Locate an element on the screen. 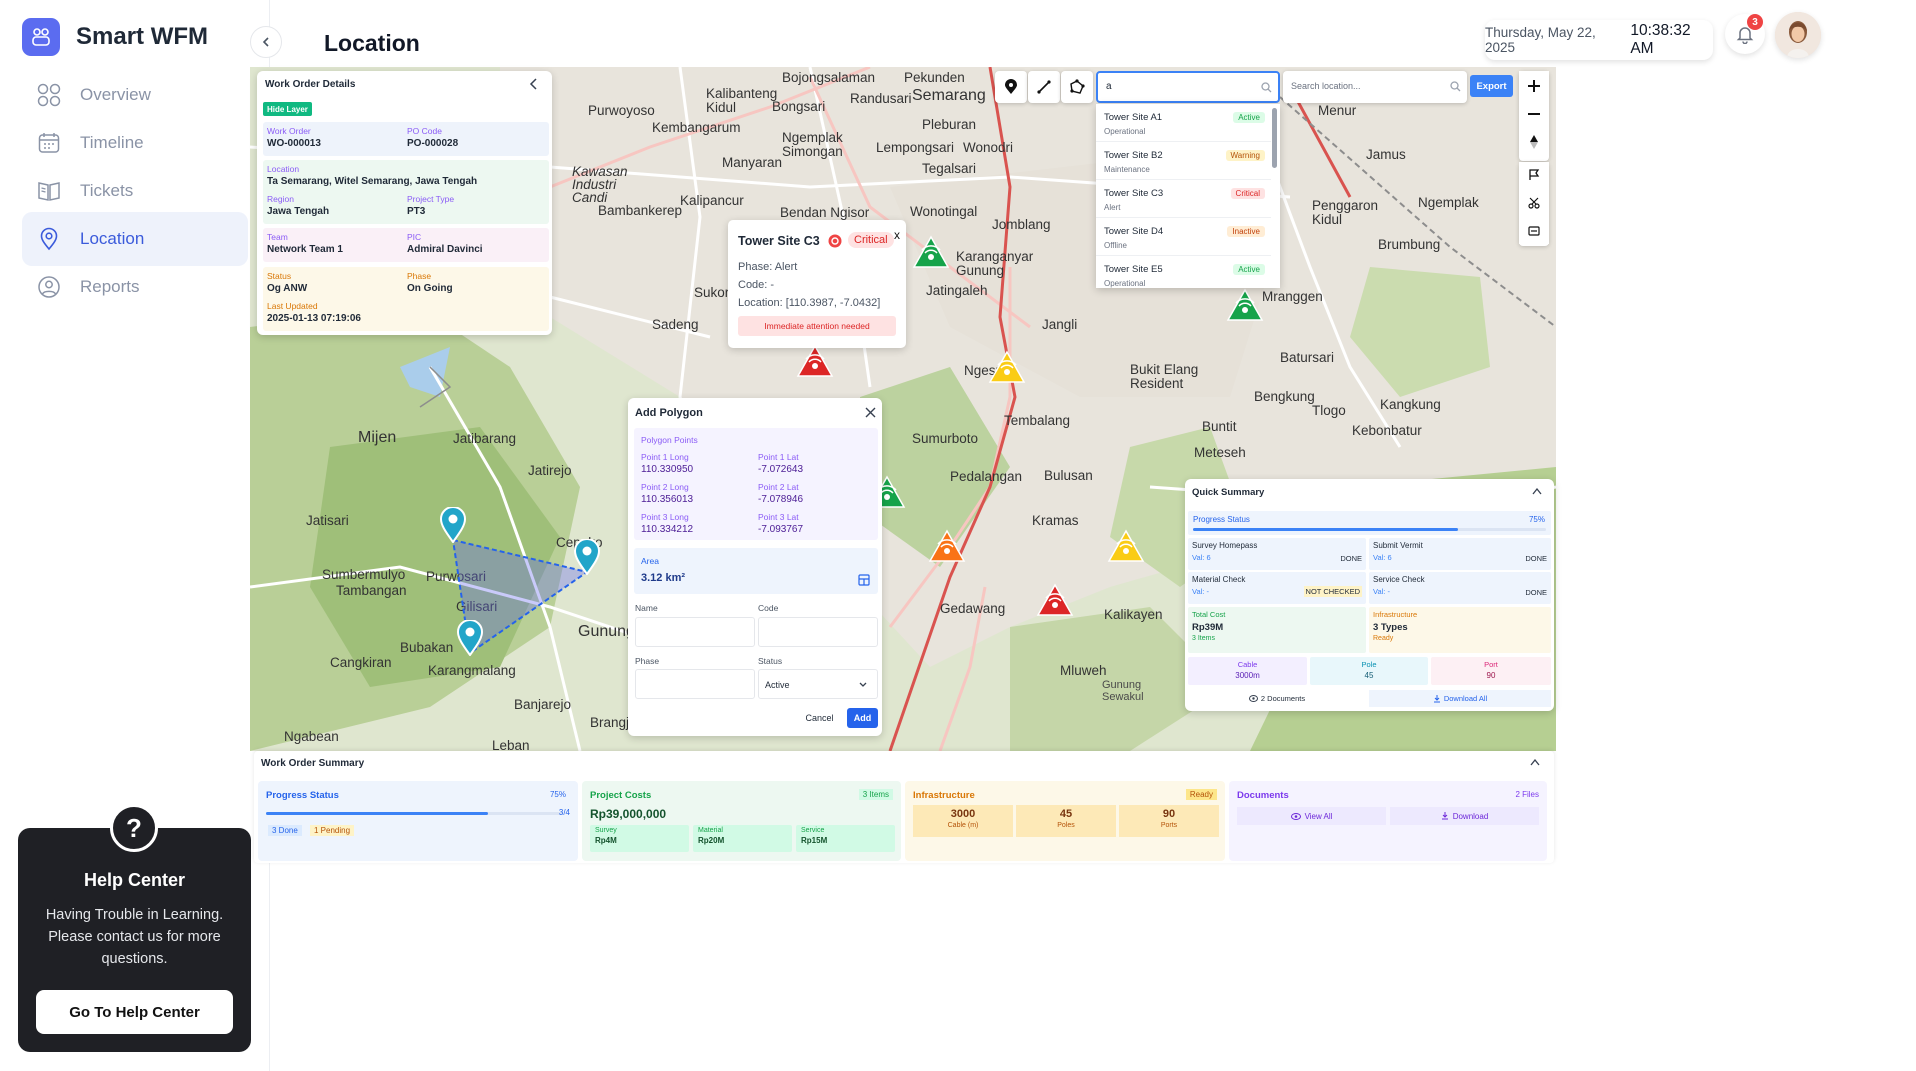 The image size is (1916, 1071). cancel-button: Cancel is located at coordinates (819, 718).